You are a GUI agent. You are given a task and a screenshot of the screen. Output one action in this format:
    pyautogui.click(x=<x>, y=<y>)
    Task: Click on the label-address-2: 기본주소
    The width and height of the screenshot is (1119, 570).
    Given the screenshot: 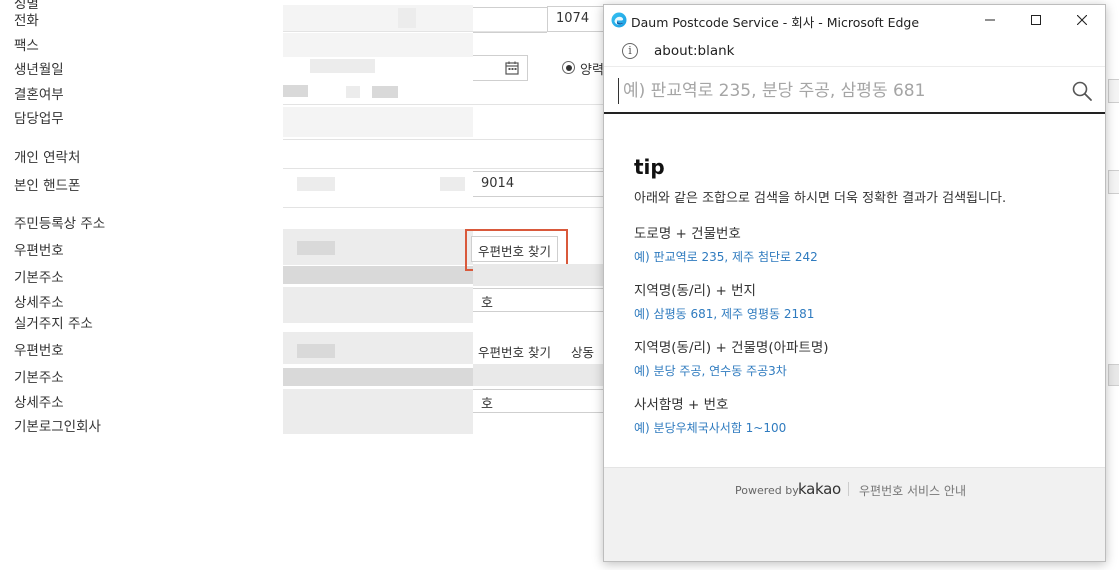 What is the action you would take?
    pyautogui.click(x=39, y=378)
    